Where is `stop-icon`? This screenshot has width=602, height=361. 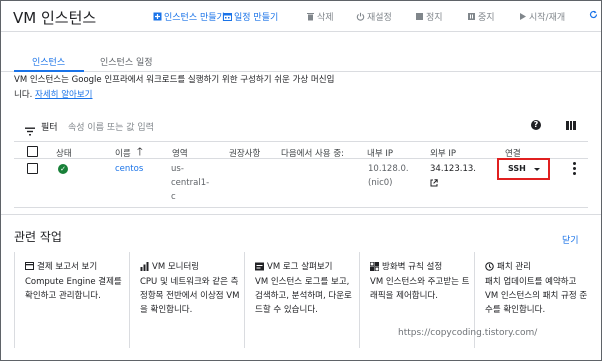
stop-icon is located at coordinates (419, 16).